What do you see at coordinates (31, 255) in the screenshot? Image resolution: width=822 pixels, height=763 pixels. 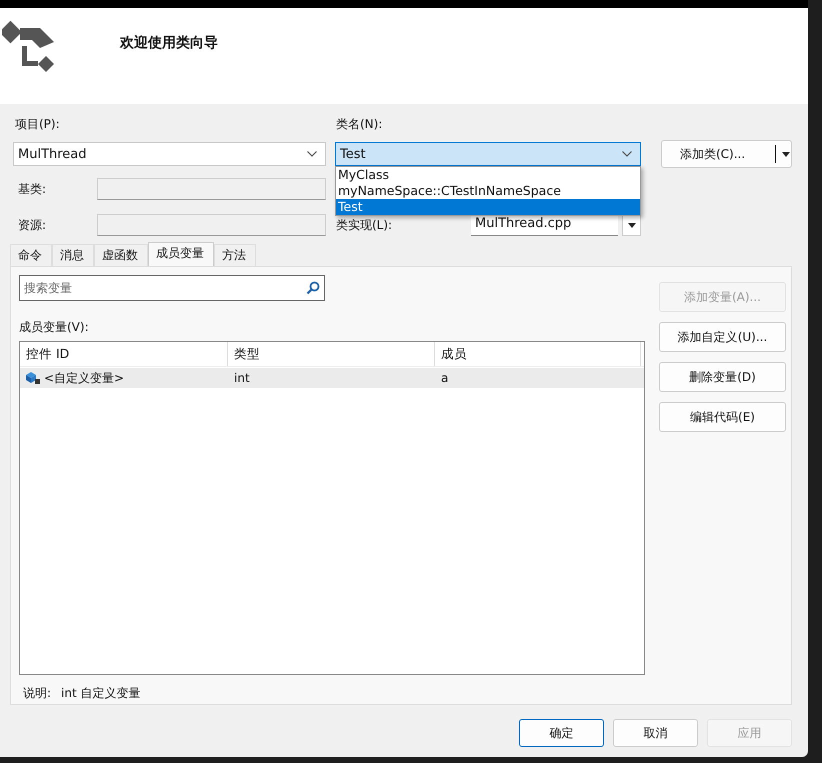 I see `tab: 命令` at bounding box center [31, 255].